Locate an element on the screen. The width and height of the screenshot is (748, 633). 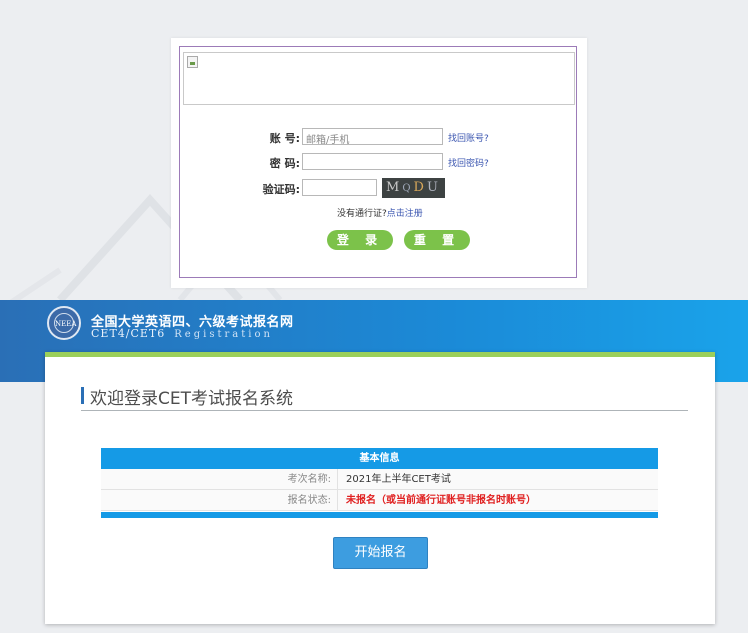
captcha-image: MQDU is located at coordinates (413, 188).